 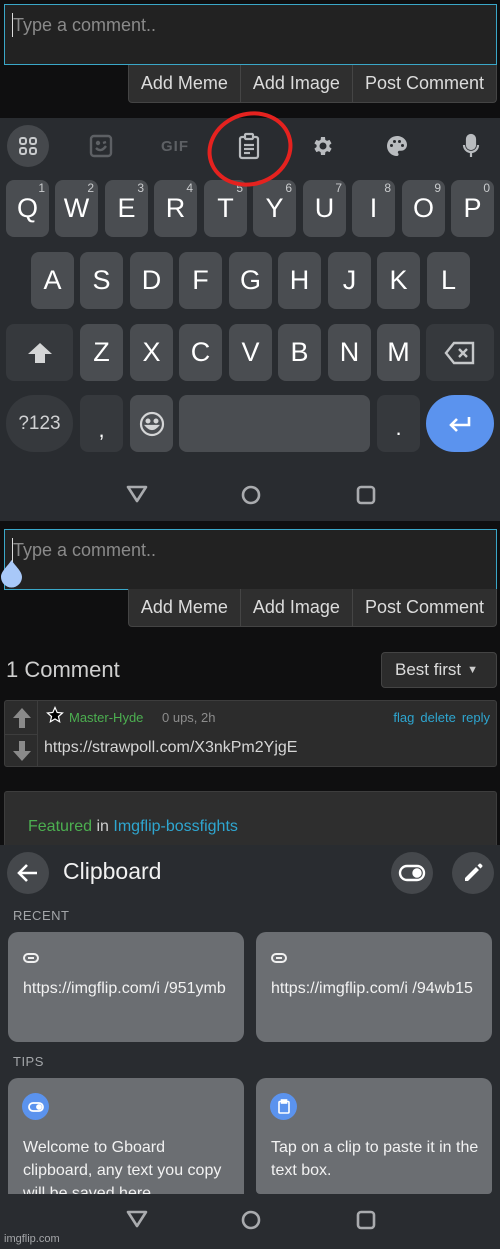 I want to click on key-u: U7, so click(x=324, y=208).